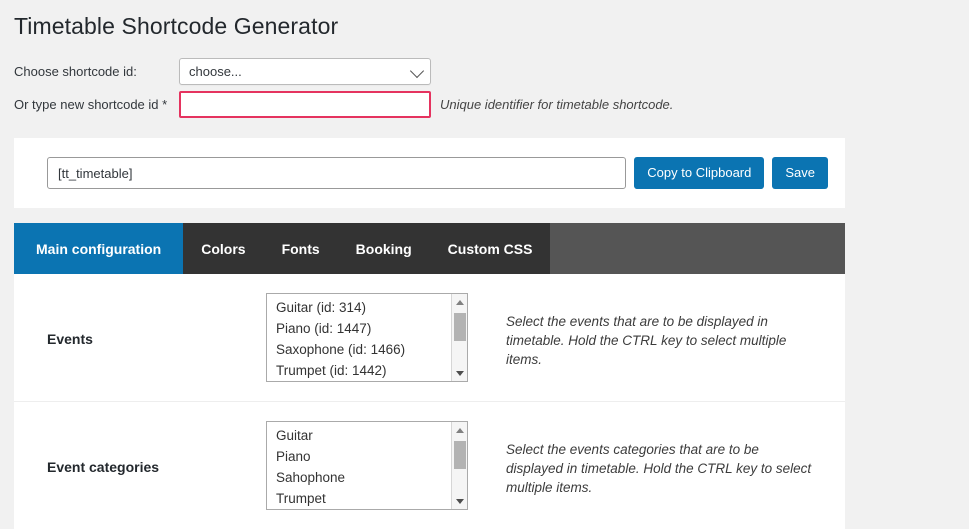 This screenshot has height=529, width=969. I want to click on tab-booking: Booking, so click(383, 248).